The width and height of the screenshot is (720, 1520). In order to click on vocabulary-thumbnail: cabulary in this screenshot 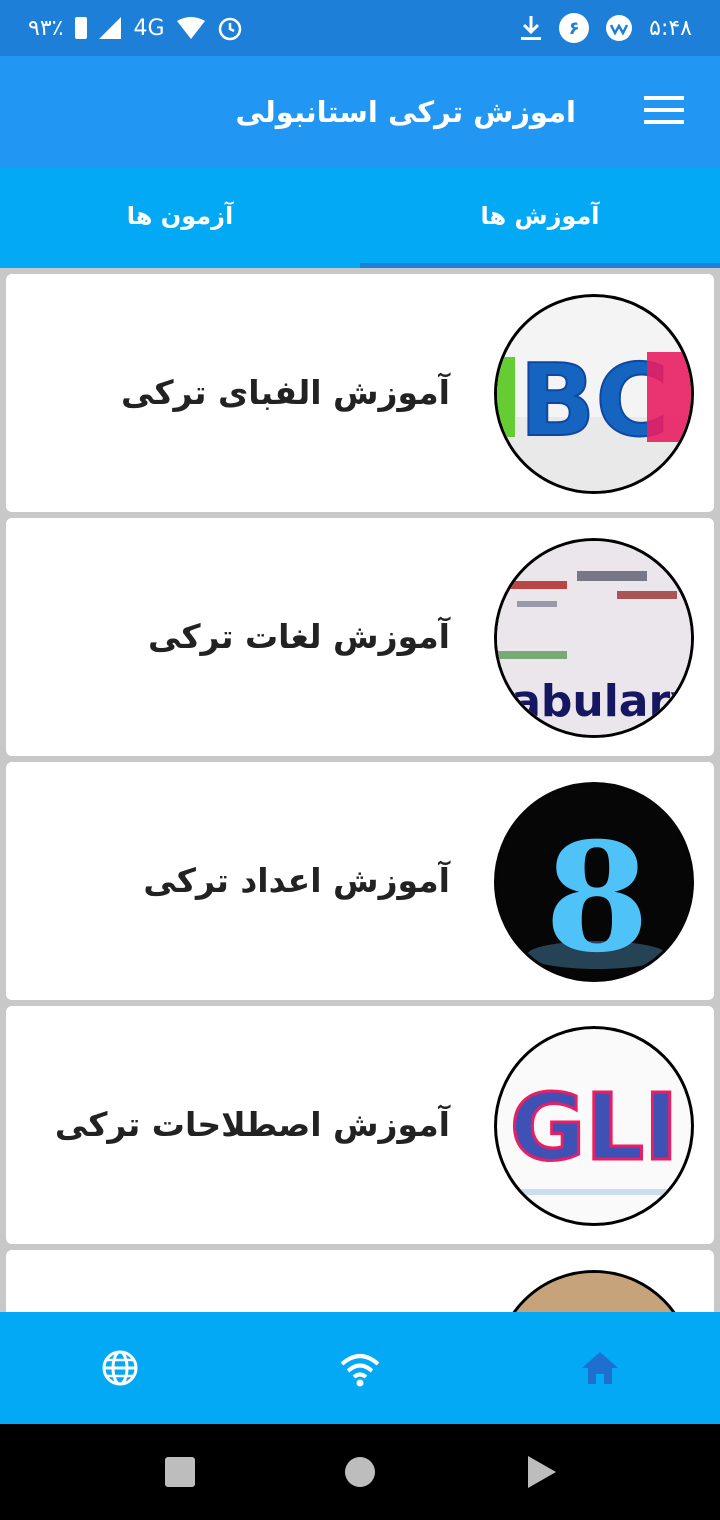, I will do `click(594, 638)`.